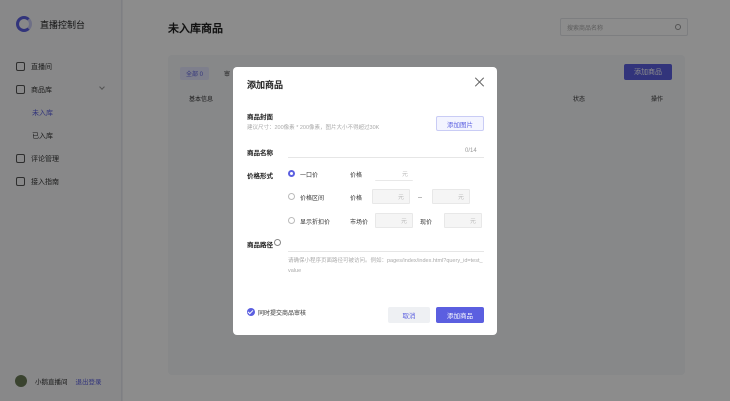  I want to click on option-price-range-label: 价格区间, so click(312, 199).